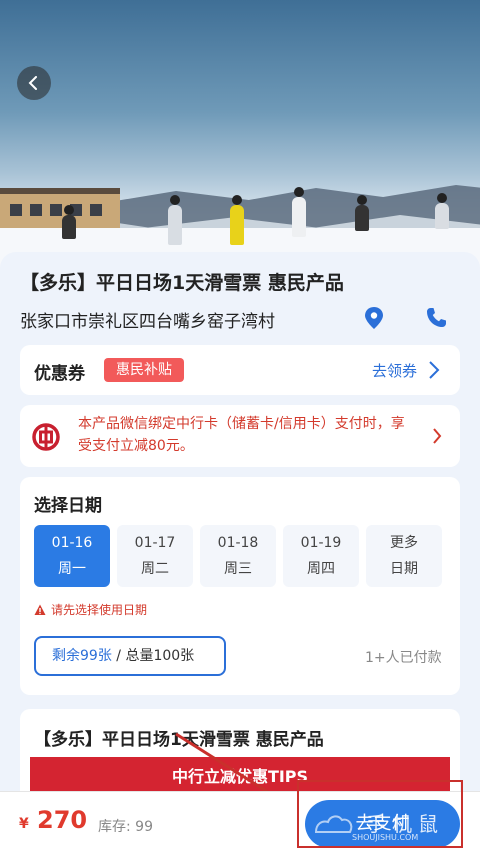 The image size is (480, 853). What do you see at coordinates (153, 656) in the screenshot?
I see `total-count: / 总量100张` at bounding box center [153, 656].